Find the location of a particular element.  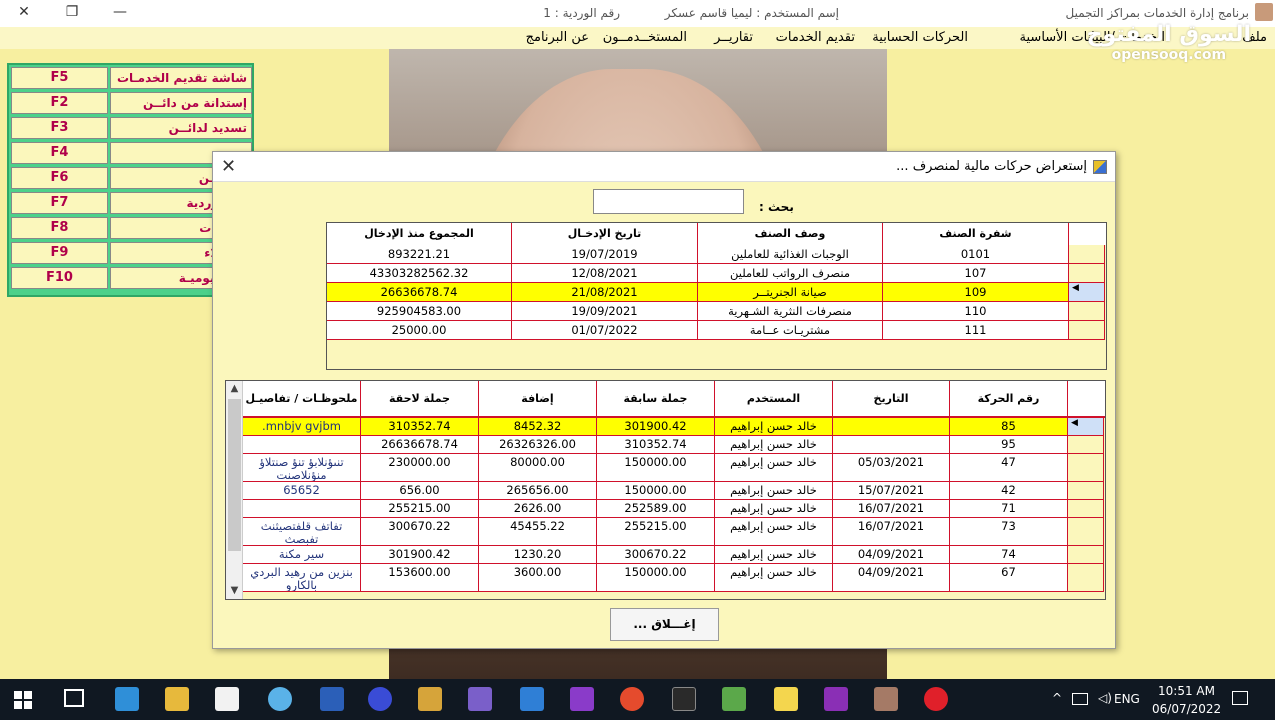

transactions-grid-cell: 1230.20 is located at coordinates (538, 555).